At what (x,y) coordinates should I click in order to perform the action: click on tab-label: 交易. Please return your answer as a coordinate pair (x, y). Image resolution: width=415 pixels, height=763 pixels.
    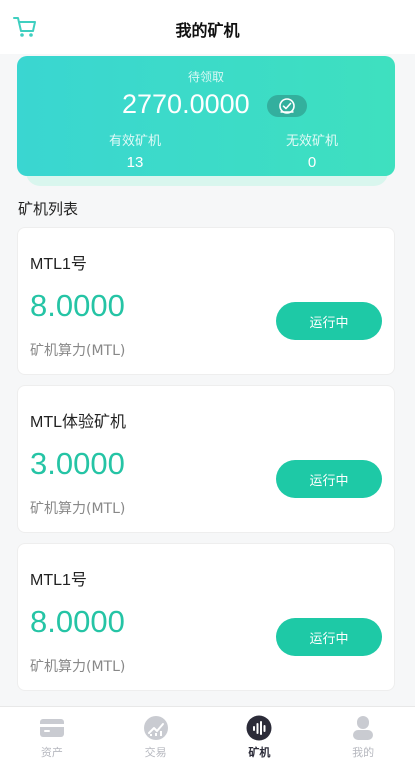
    Looking at the image, I should click on (155, 752).